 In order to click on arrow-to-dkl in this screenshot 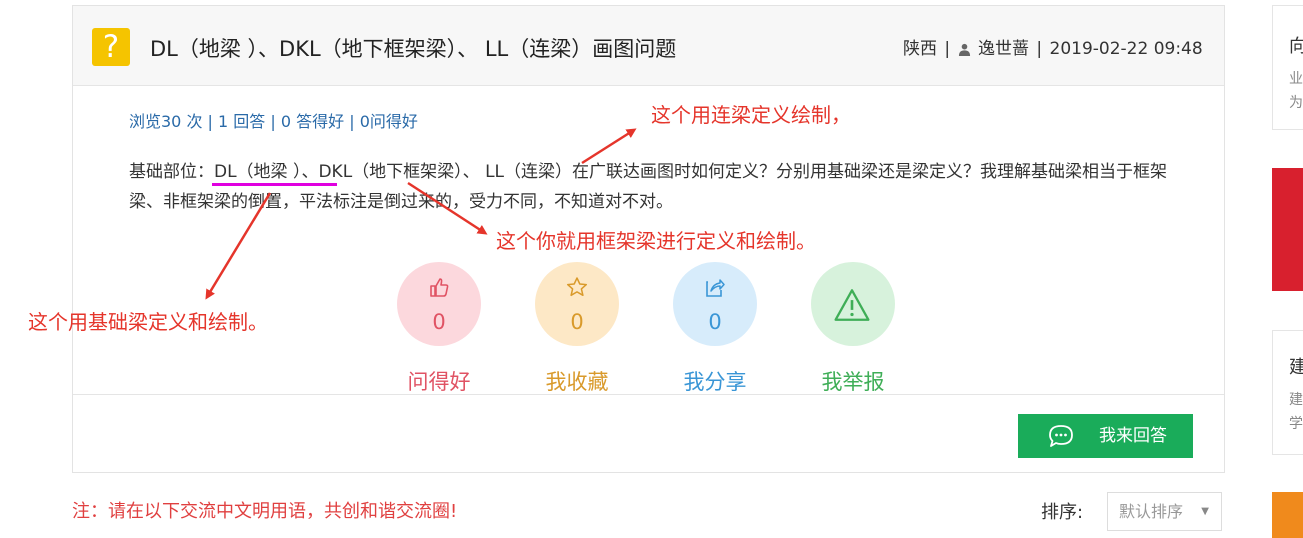, I will do `click(447, 208)`.